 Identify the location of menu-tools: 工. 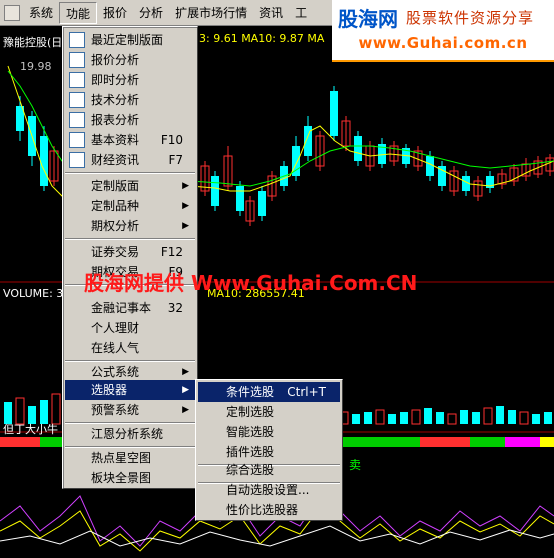
(301, 13).